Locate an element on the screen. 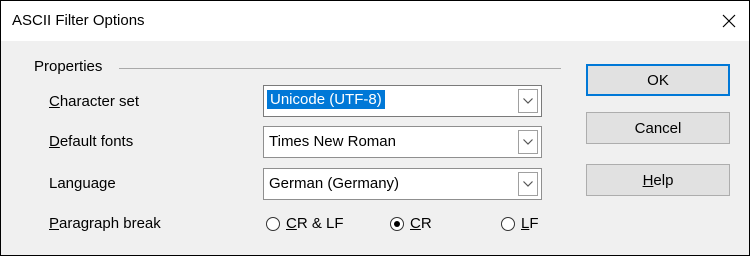 Image resolution: width=750 pixels, height=256 pixels. close-icon is located at coordinates (729, 21).